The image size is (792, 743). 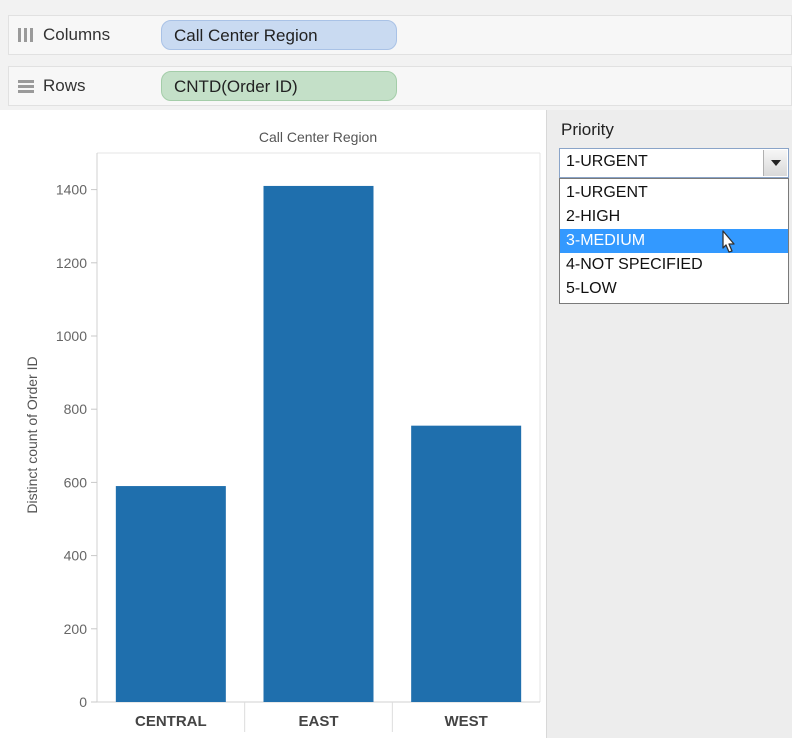 What do you see at coordinates (728, 241) in the screenshot?
I see `mouse-pointer-icon` at bounding box center [728, 241].